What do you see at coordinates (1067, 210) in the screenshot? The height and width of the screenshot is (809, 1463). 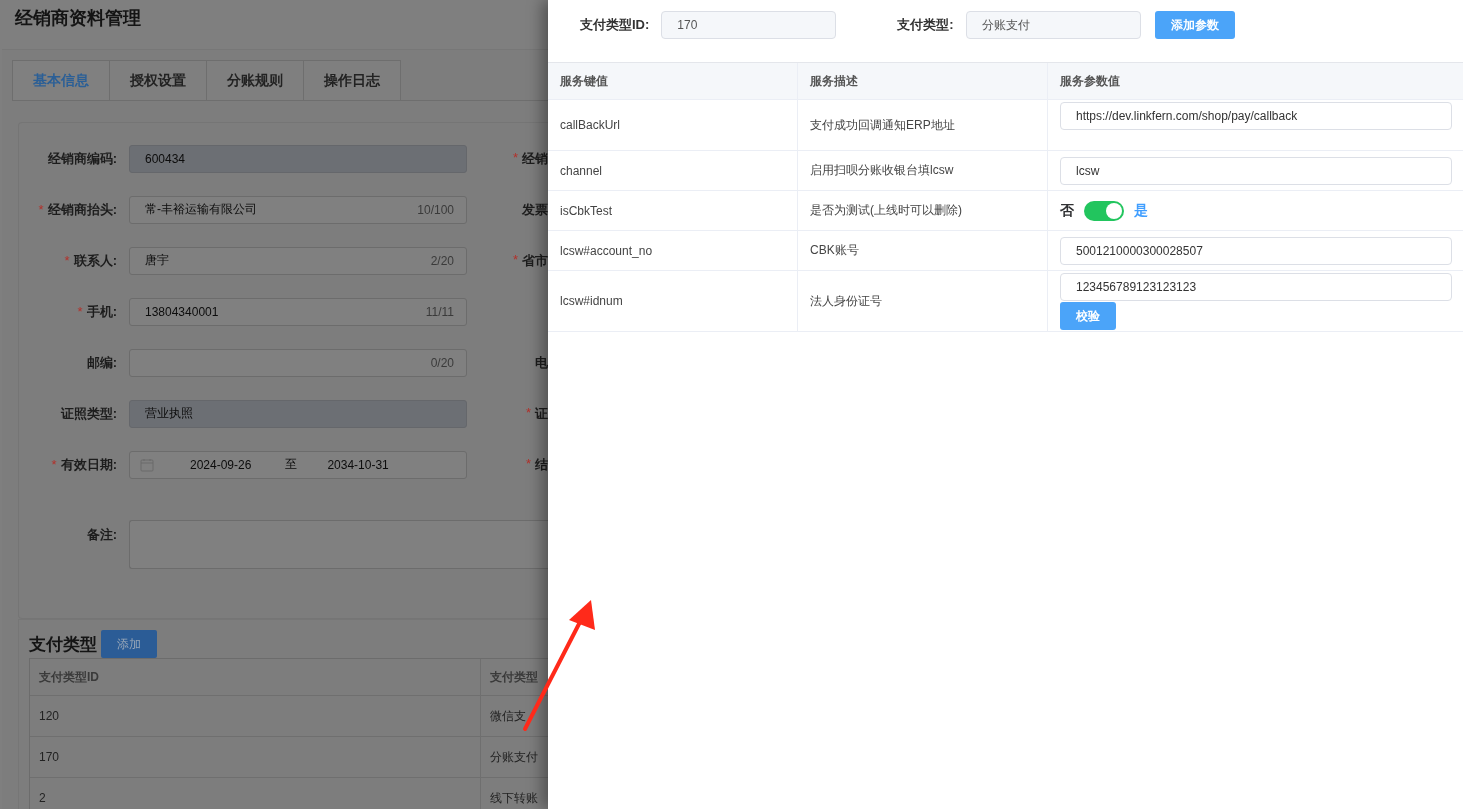 I see `switch-label: 否` at bounding box center [1067, 210].